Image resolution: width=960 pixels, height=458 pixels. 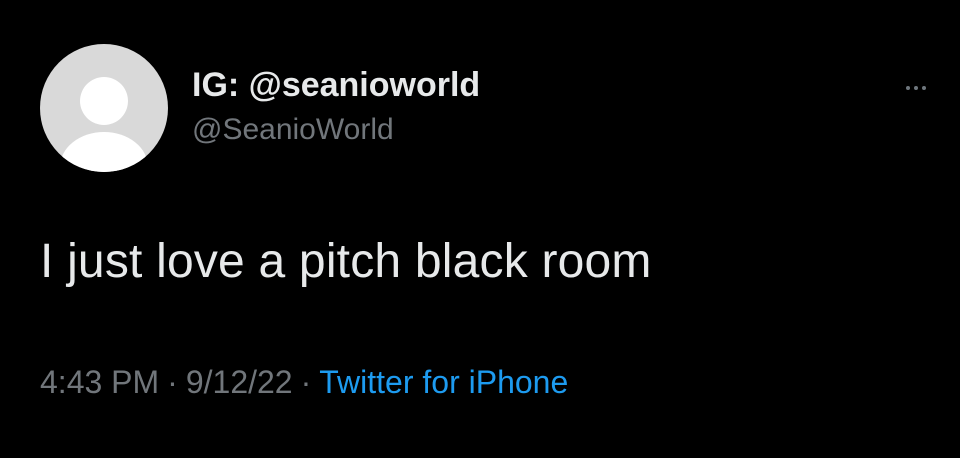 What do you see at coordinates (336, 85) in the screenshot?
I see `author-display-name: IG: @seanioworld` at bounding box center [336, 85].